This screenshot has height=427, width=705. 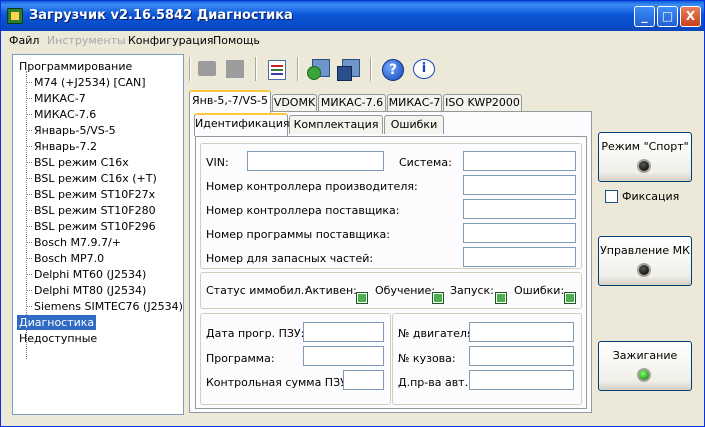 What do you see at coordinates (472, 290) in the screenshot?
I see `immo-start-label: Запуск:` at bounding box center [472, 290].